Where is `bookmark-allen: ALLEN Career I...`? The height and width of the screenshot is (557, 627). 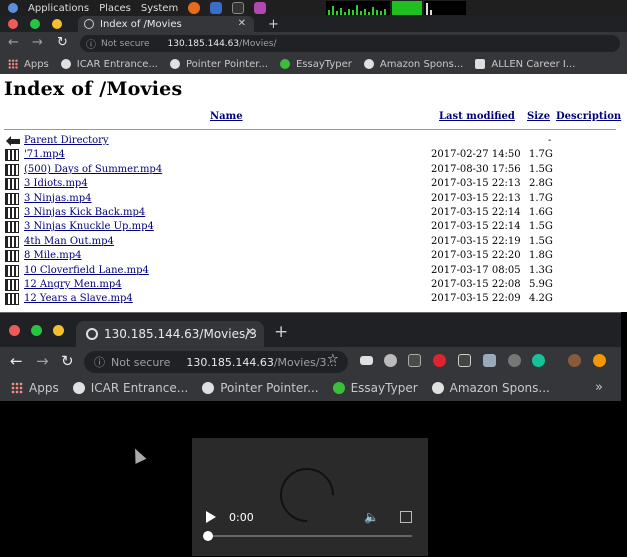 bookmark-allen: ALLEN Career I... is located at coordinates (525, 64).